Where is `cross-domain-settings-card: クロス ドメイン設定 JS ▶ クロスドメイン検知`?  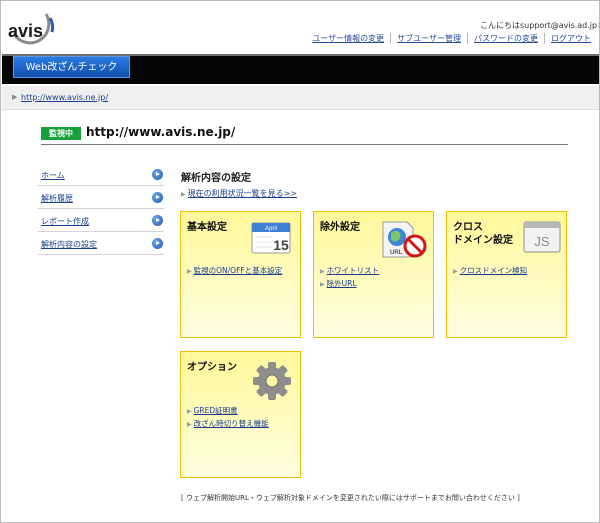
cross-domain-settings-card: クロス ドメイン設定 JS ▶ クロスドメイン検知 is located at coordinates (506, 274).